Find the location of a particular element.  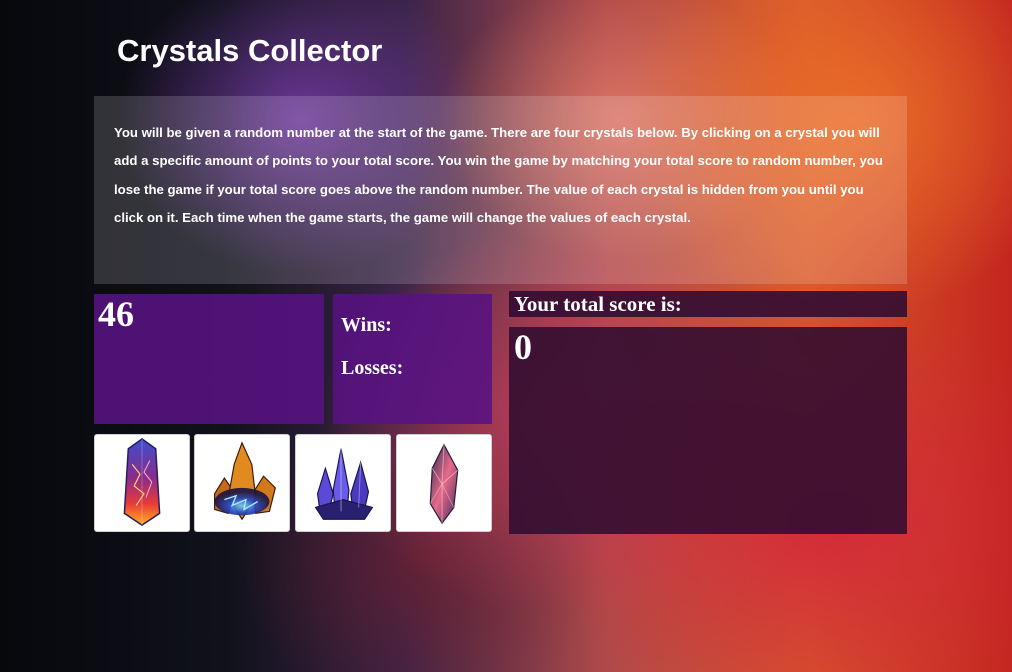

total-score-label: Your total score is: is located at coordinates (708, 304).